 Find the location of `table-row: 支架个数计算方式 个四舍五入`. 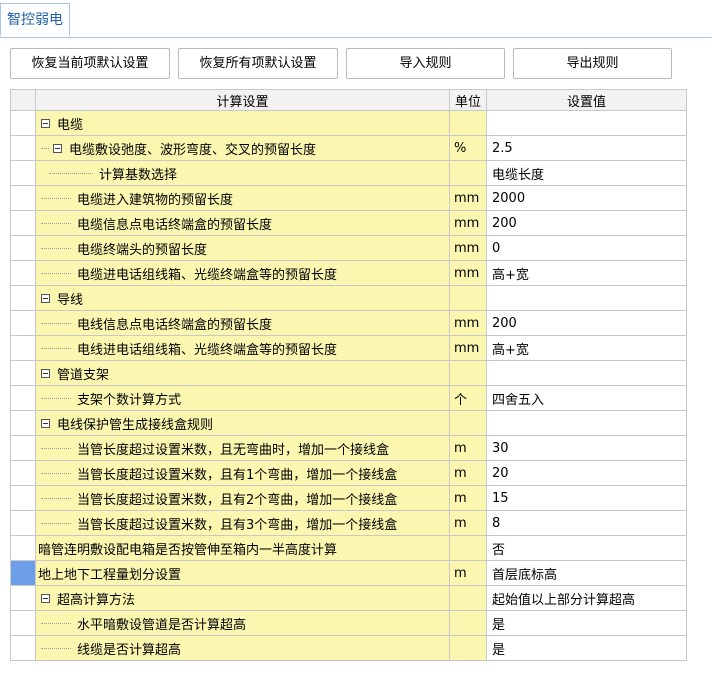

table-row: 支架个数计算方式 个四舍五入 is located at coordinates (348, 398).